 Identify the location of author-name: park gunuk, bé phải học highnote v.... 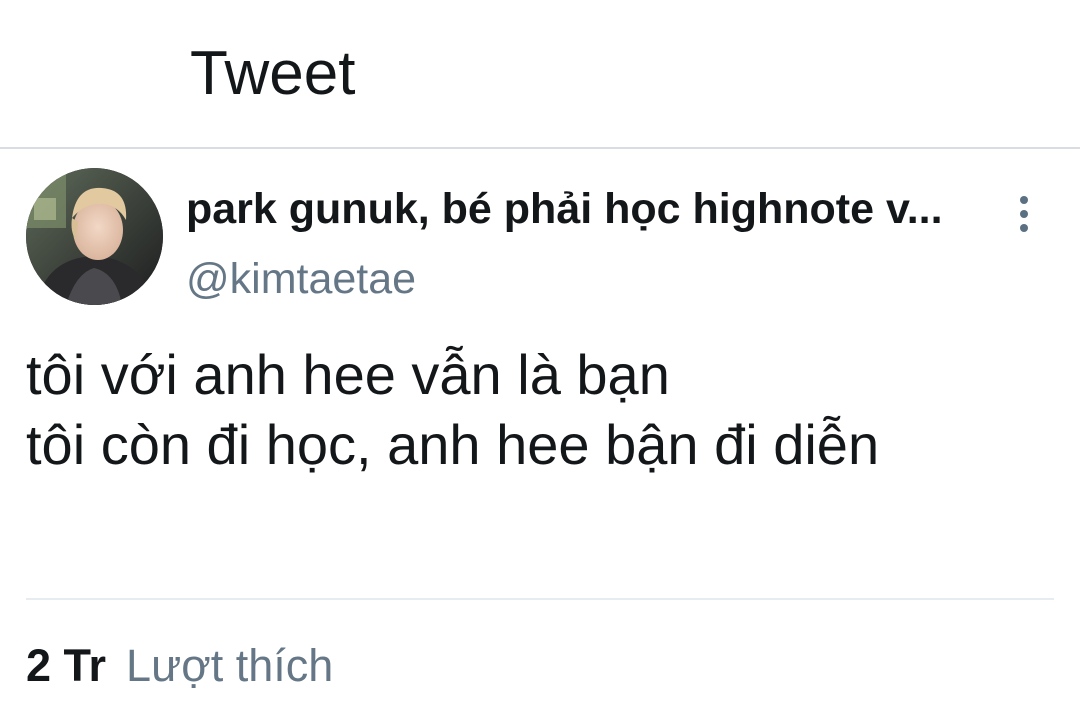
(581, 209).